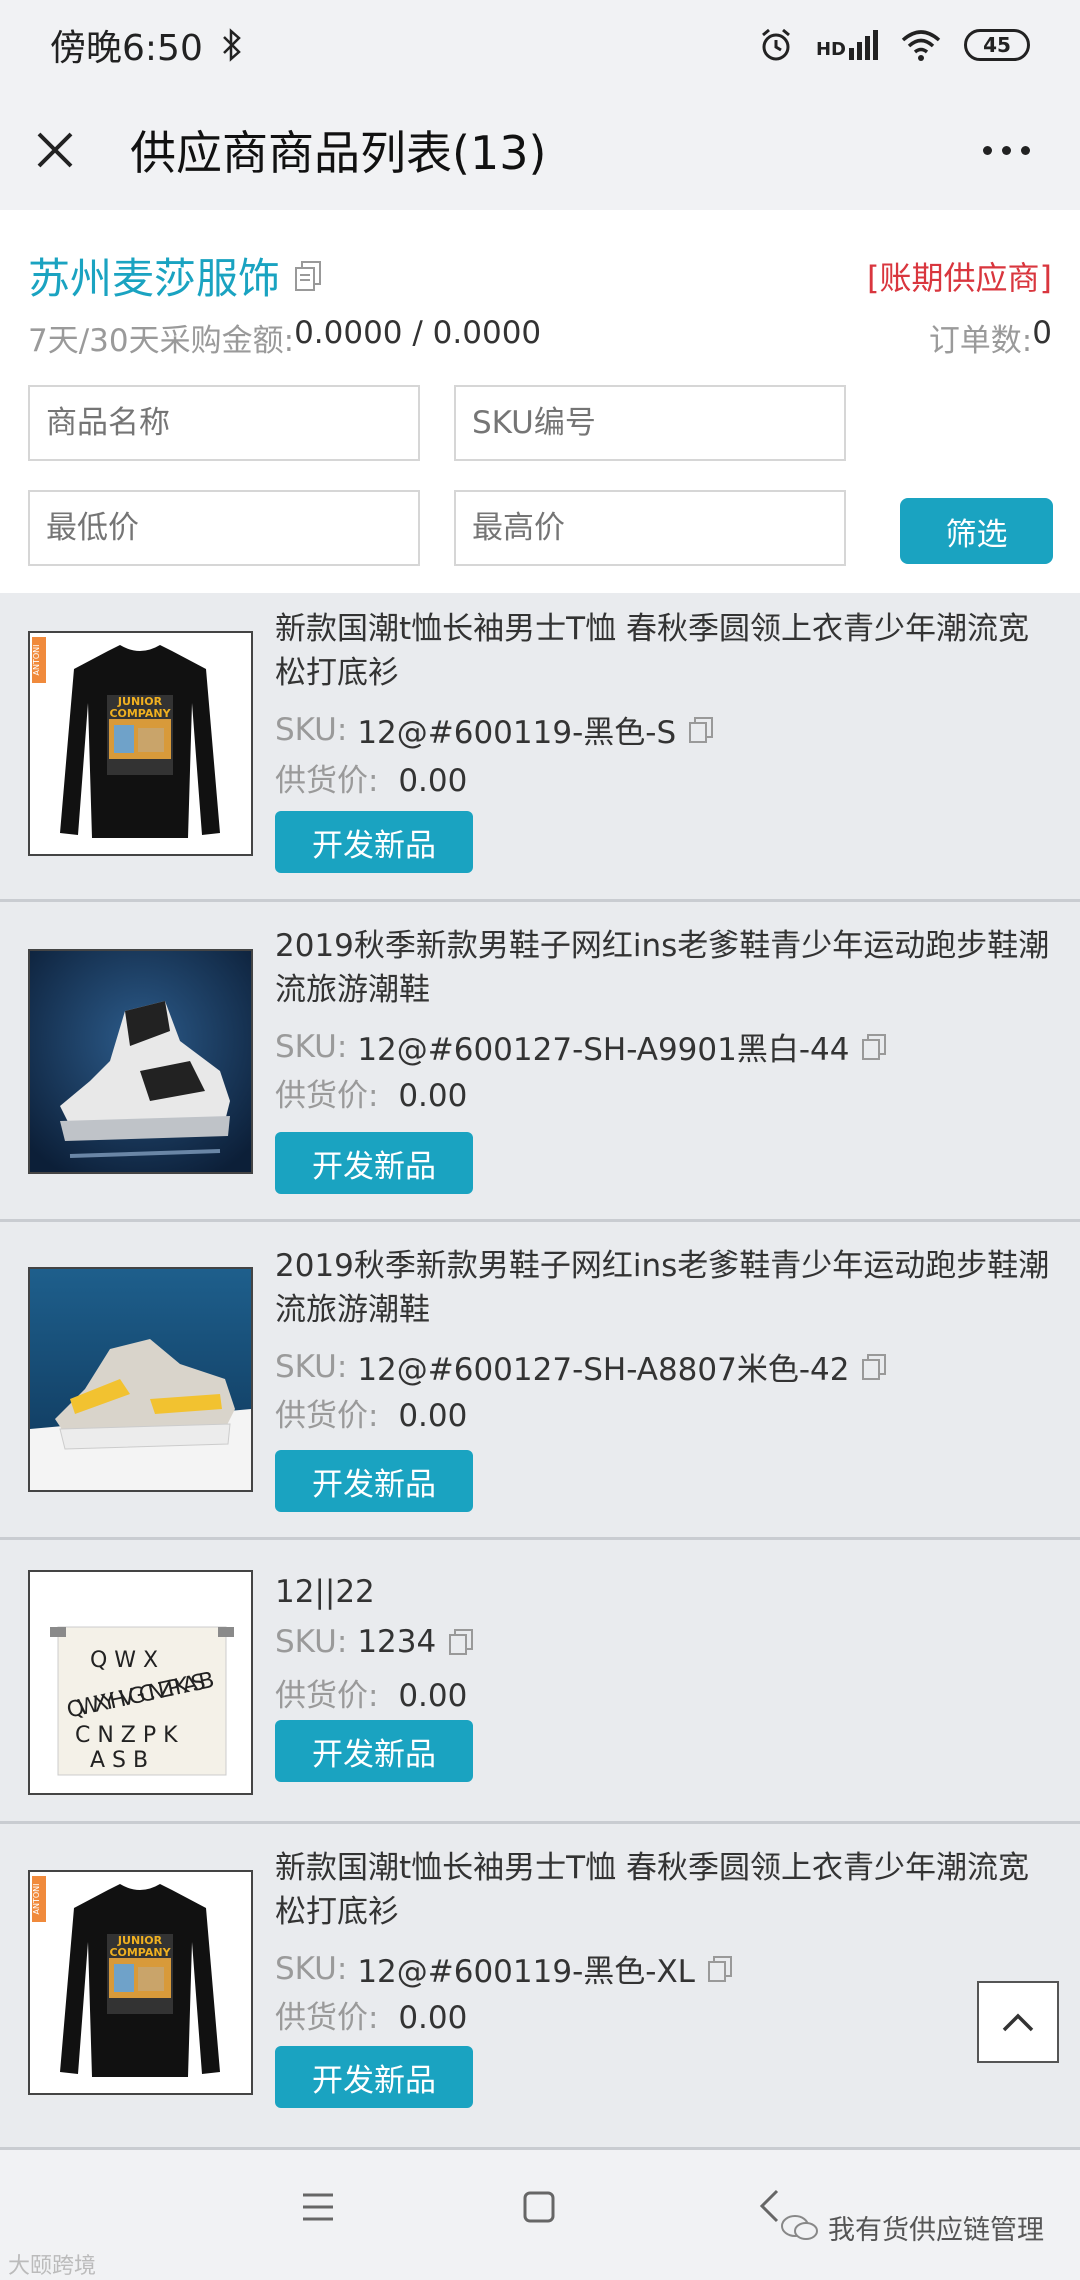 The image size is (1080, 2280). I want to click on svg-text: Q W X, so click(124, 1660).